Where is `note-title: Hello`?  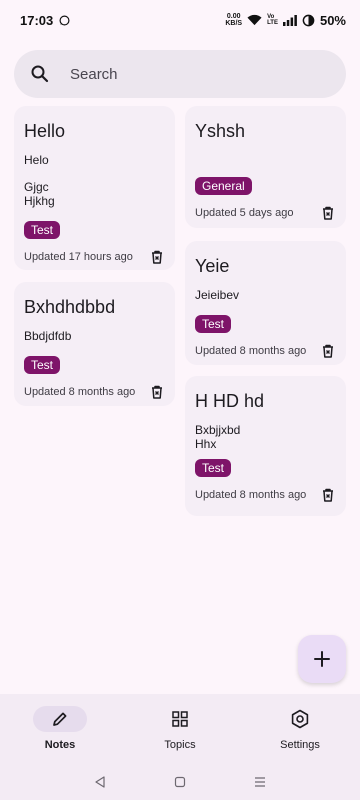
note-title: Hello is located at coordinates (45, 131).